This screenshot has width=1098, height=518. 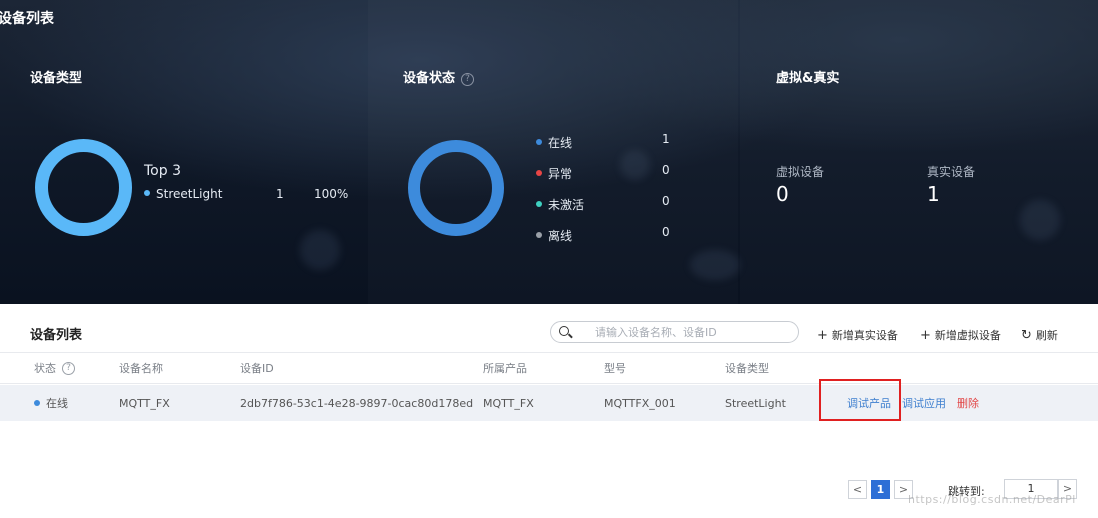 What do you see at coordinates (566, 205) in the screenshot?
I see `status-label: 未激活` at bounding box center [566, 205].